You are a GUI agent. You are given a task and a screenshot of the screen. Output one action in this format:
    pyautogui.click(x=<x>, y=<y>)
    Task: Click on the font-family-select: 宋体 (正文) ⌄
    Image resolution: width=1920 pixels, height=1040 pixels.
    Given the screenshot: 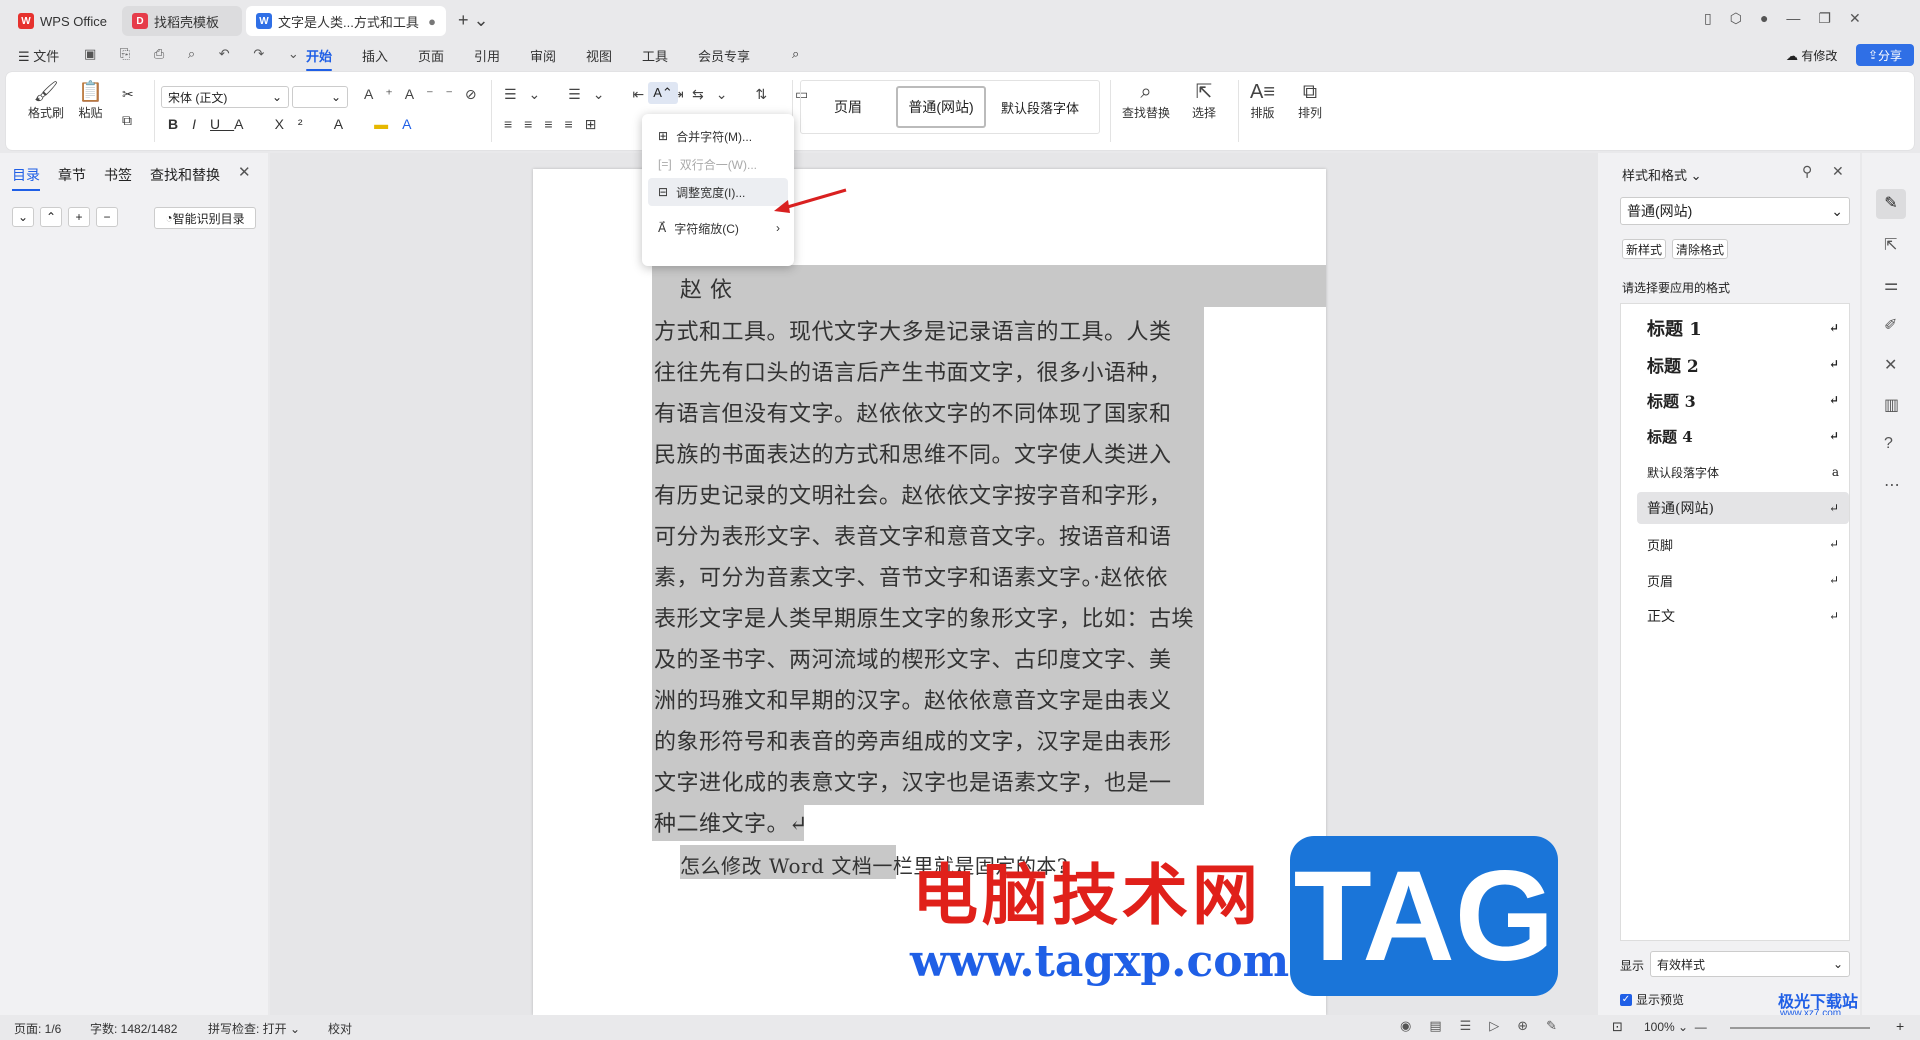 What is the action you would take?
    pyautogui.click(x=225, y=97)
    